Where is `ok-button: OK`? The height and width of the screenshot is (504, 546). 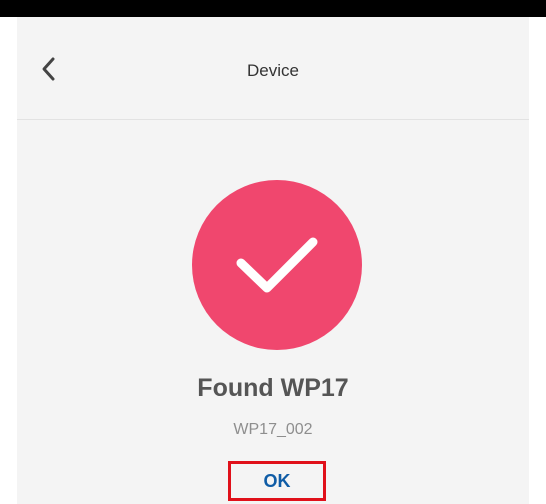
ok-button: OK is located at coordinates (277, 481).